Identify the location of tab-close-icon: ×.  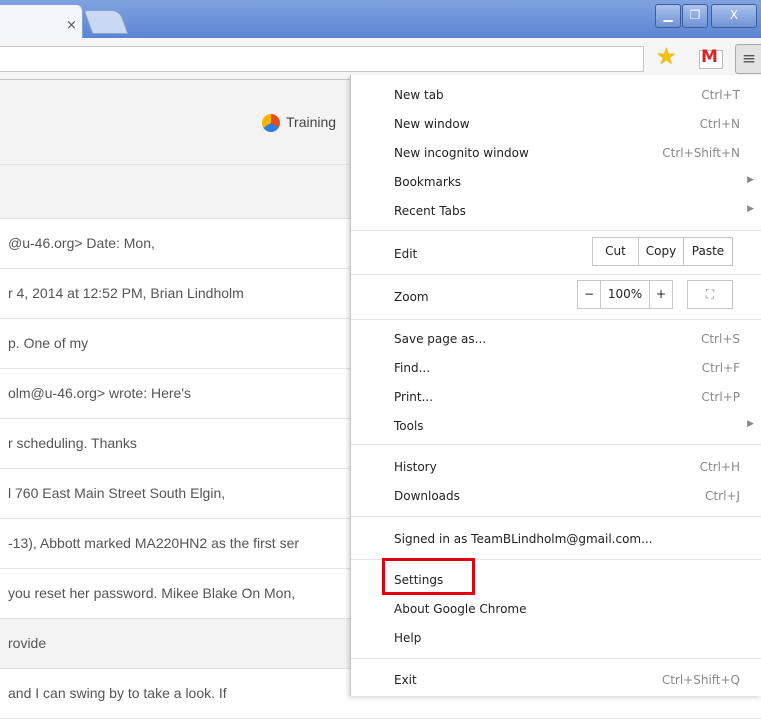
(71, 25).